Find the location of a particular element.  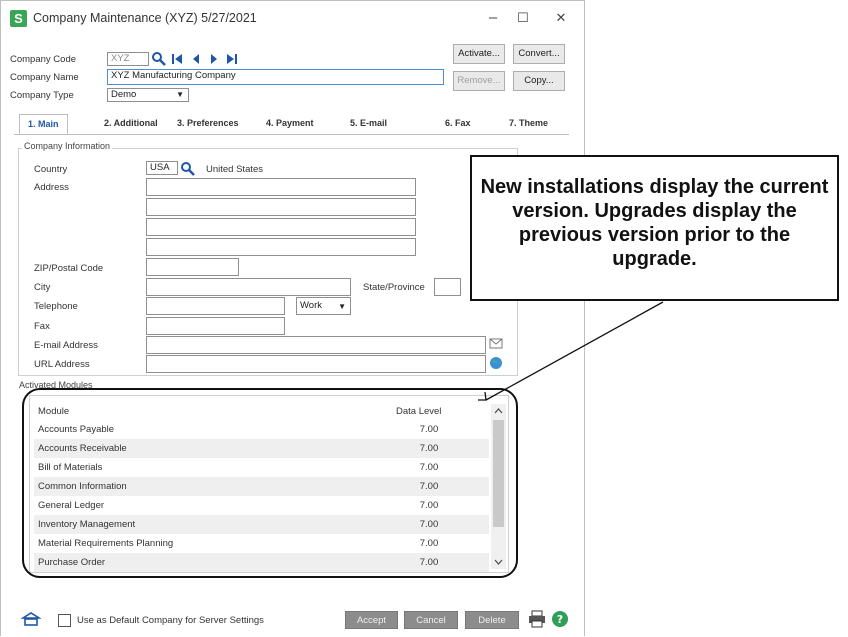

cancel-button: Cancel is located at coordinates (431, 620).